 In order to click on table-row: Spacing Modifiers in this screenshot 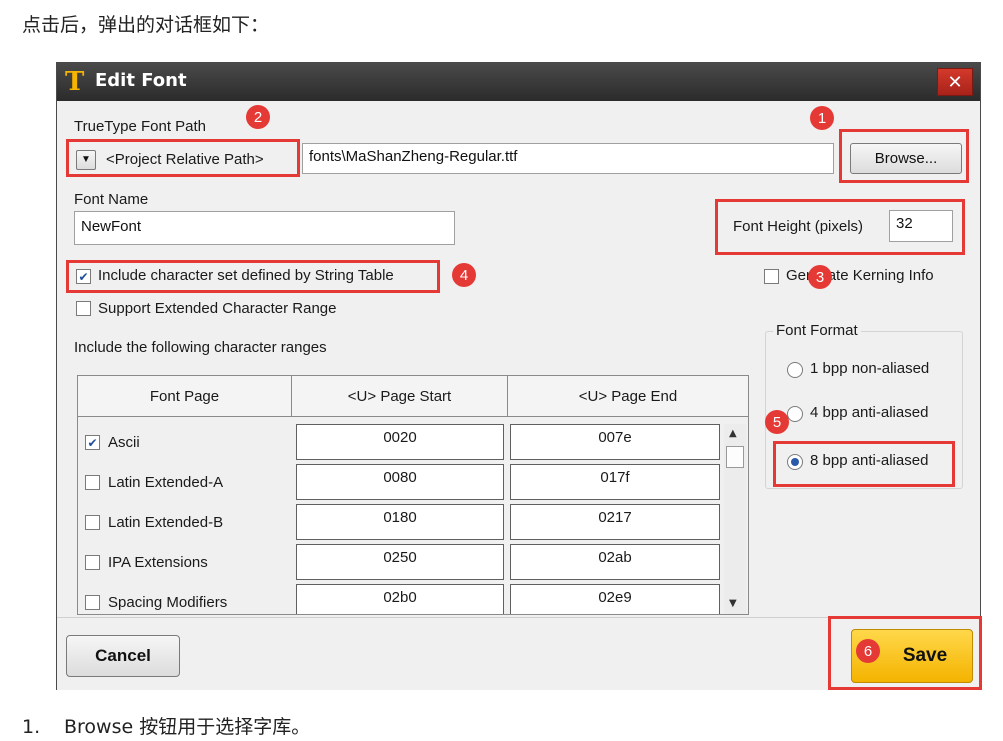, I will do `click(185, 599)`.